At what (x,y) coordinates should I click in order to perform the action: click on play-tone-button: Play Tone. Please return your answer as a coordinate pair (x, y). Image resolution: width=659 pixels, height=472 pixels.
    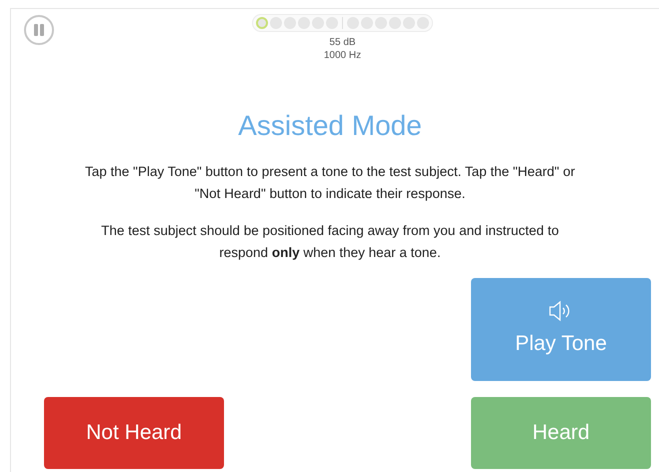
    Looking at the image, I should click on (561, 329).